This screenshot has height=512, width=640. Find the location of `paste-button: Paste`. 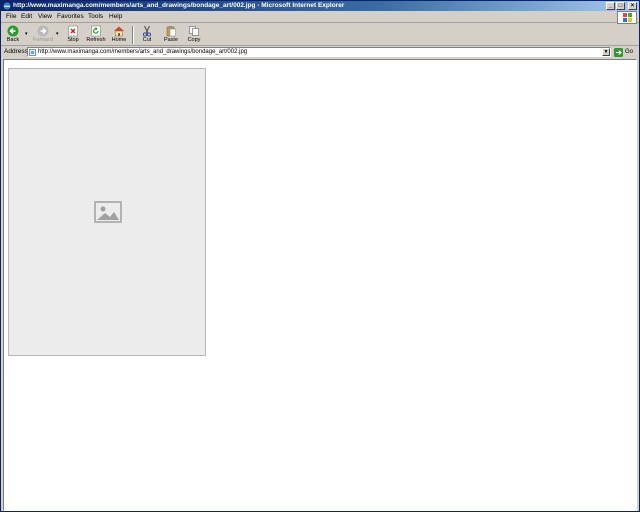

paste-button: Paste is located at coordinates (171, 35).